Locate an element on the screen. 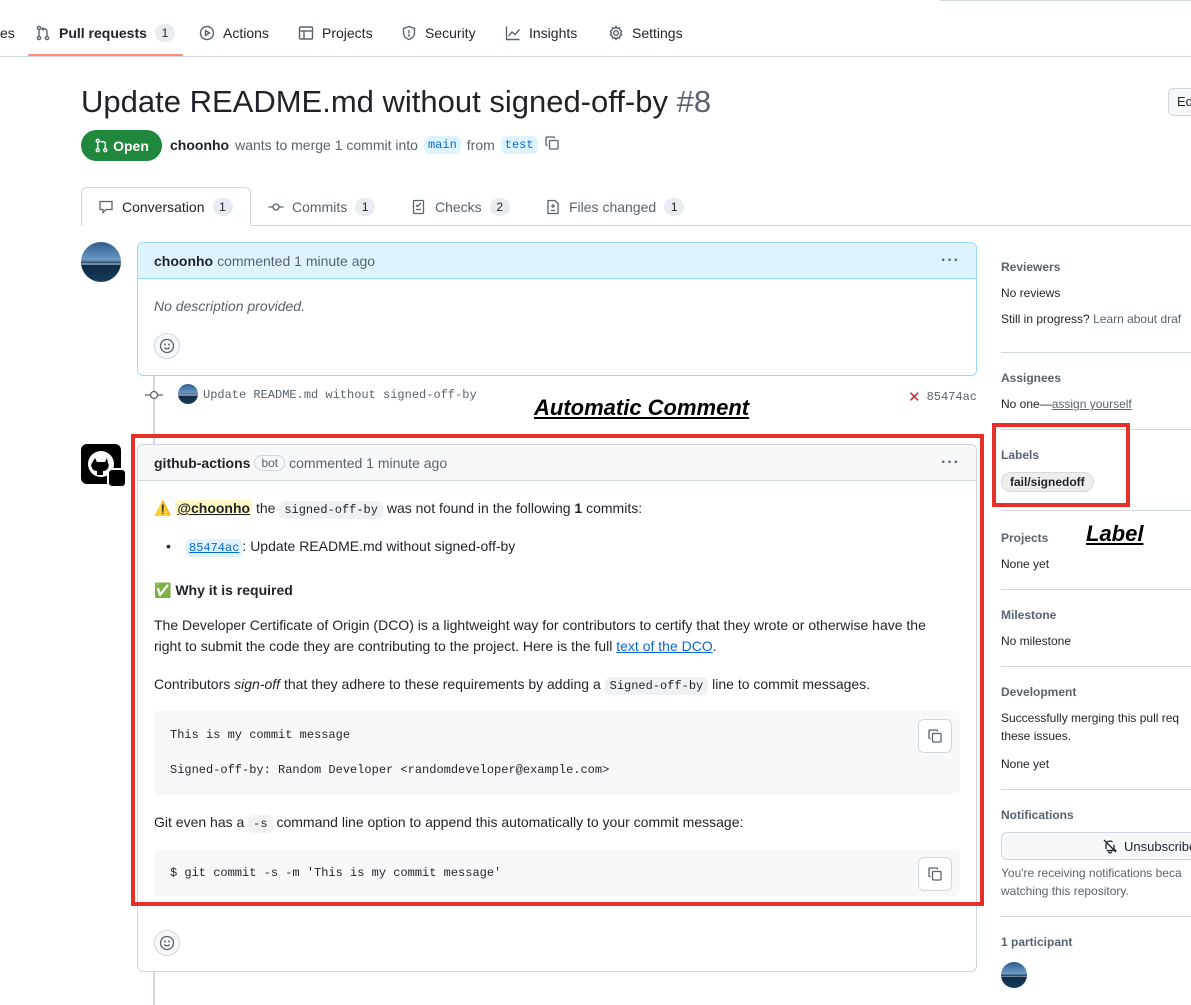 Image resolution: width=1191 pixels, height=1005 pixels. milestone-text: No milestone is located at coordinates (1036, 641).